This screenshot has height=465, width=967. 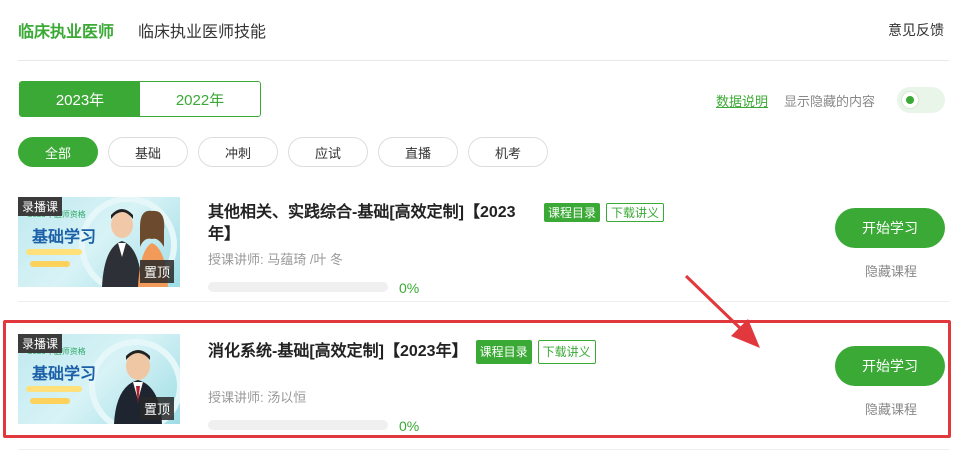 I want to click on show-hidden-toggle, so click(x=921, y=100).